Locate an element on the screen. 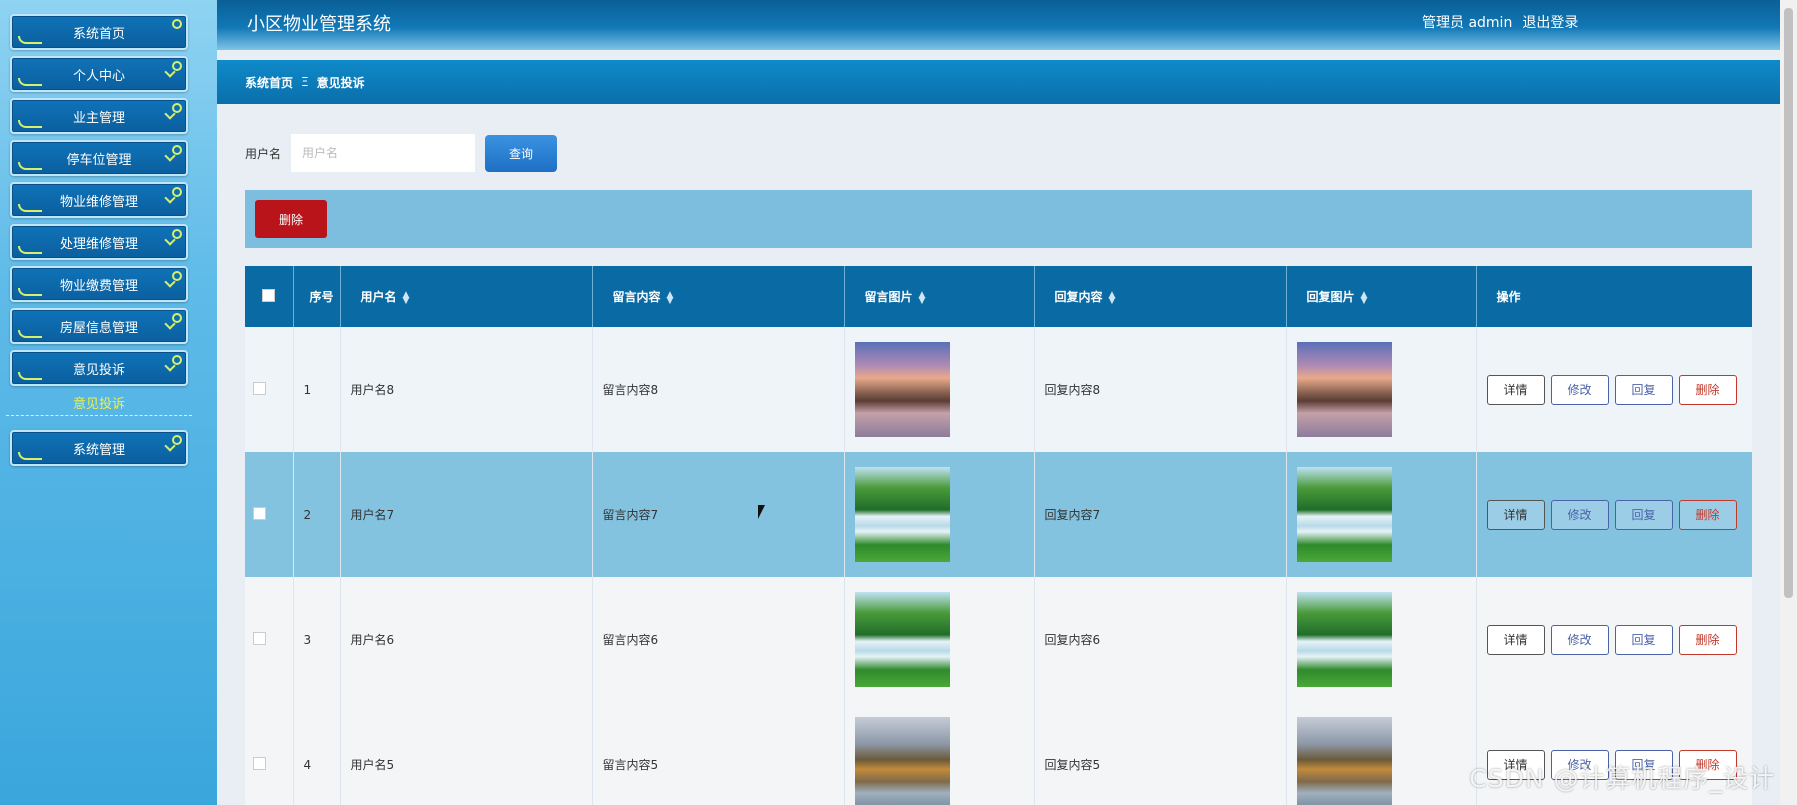 The width and height of the screenshot is (1797, 805). query-button: 查询 is located at coordinates (521, 153).